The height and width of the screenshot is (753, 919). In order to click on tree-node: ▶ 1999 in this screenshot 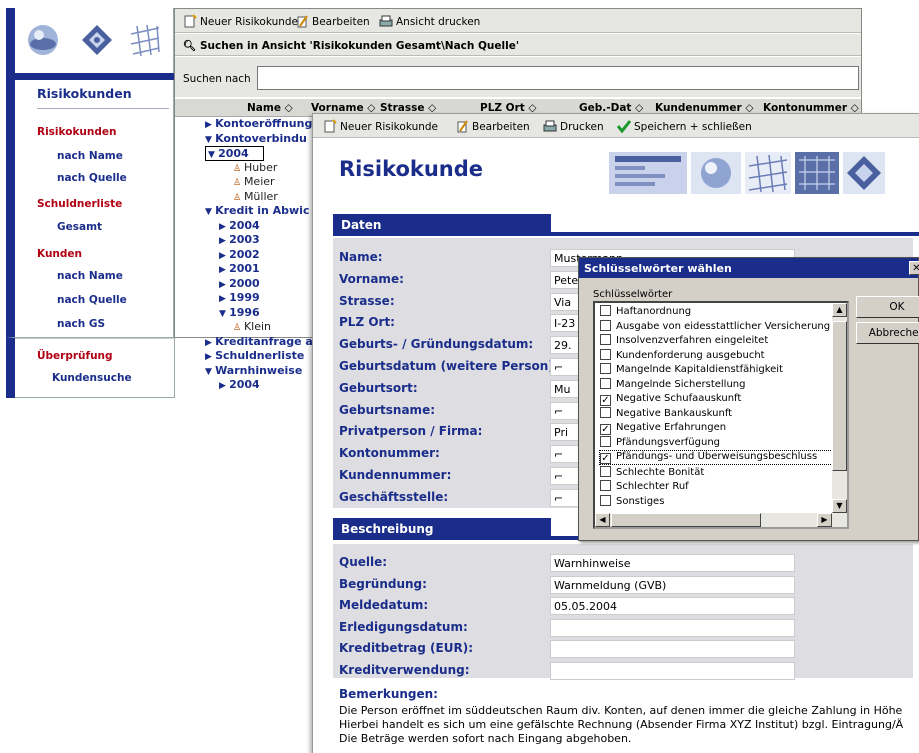, I will do `click(239, 297)`.